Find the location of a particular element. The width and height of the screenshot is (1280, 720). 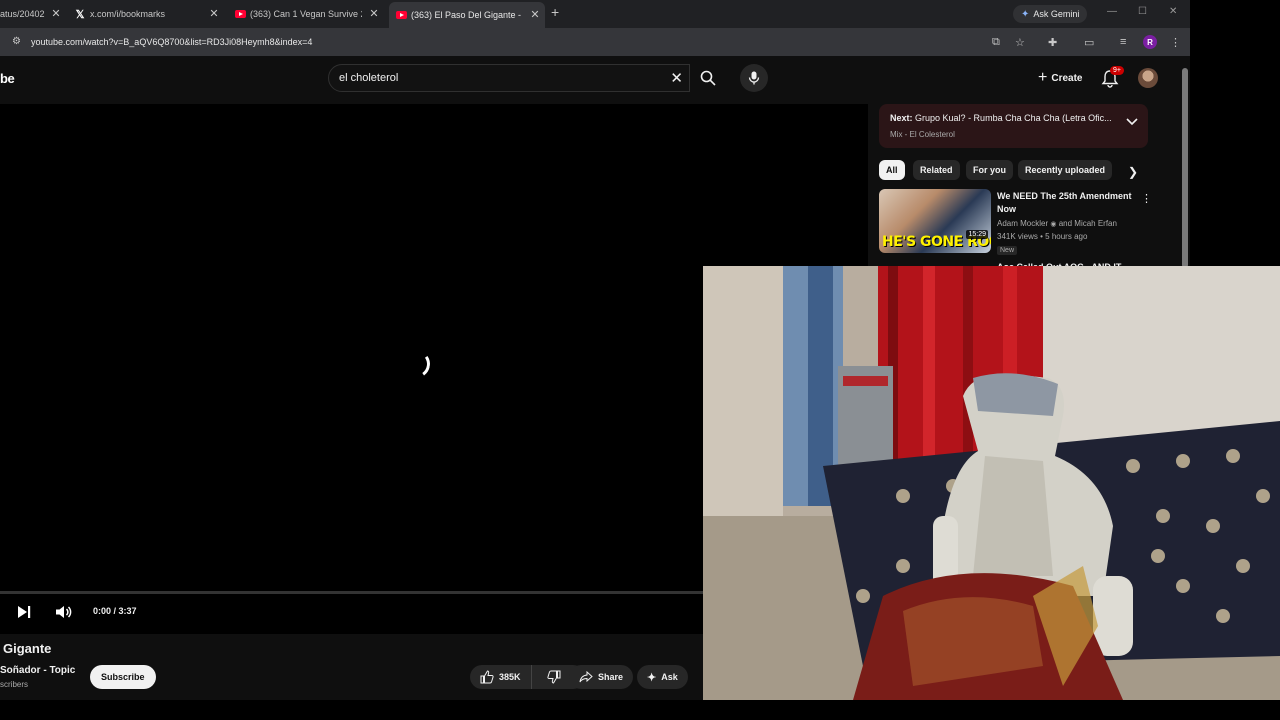

voice-search-button is located at coordinates (754, 78).